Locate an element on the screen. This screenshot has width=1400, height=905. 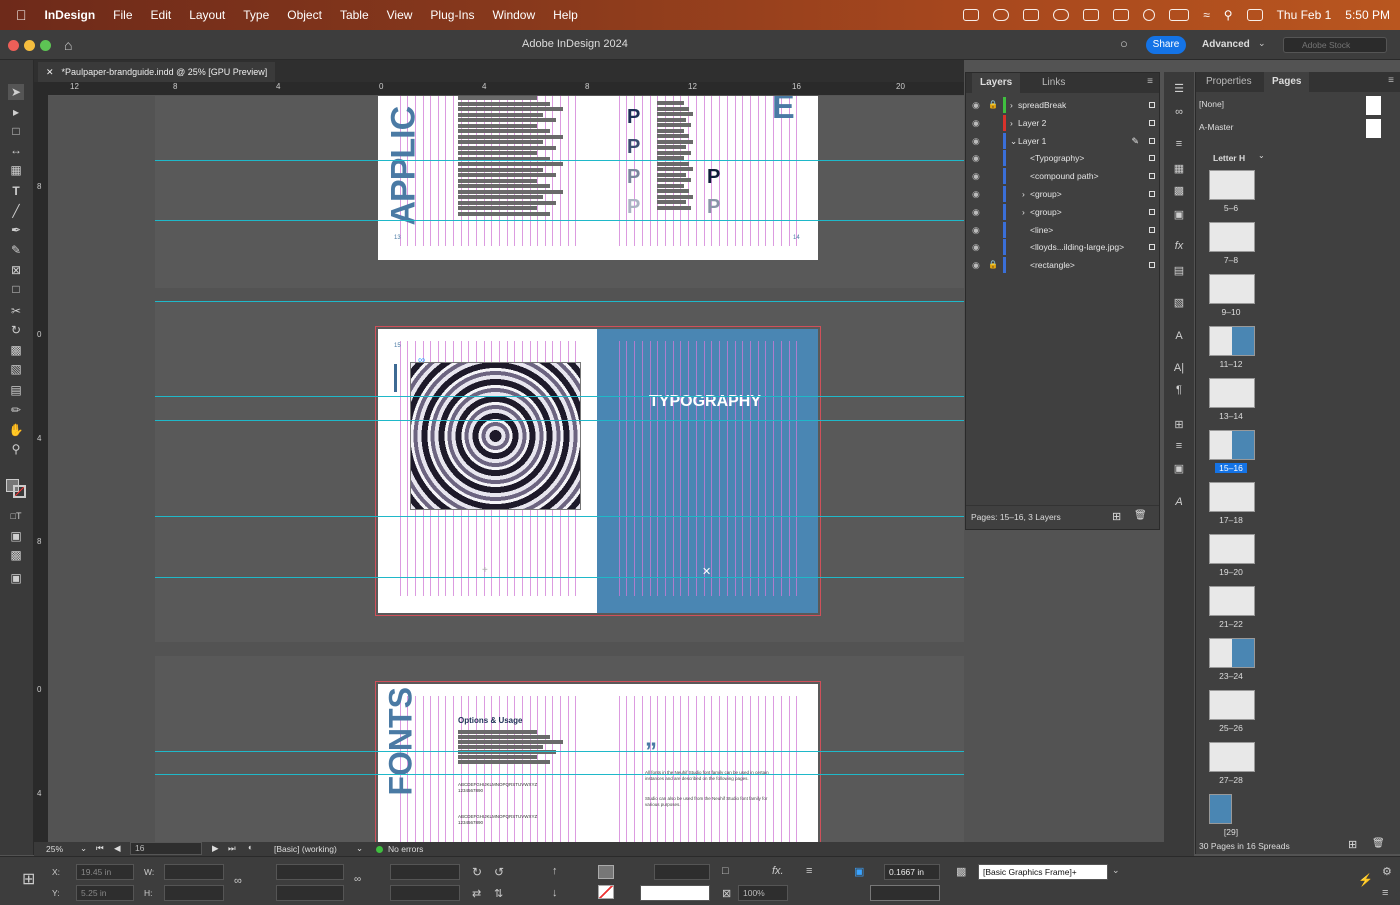
cc-icon is located at coordinates (1061, 15).